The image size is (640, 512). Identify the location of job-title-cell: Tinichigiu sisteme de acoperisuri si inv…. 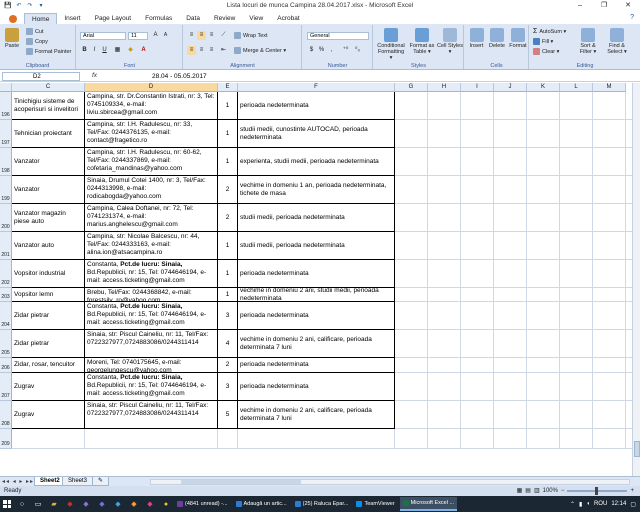
(48, 106).